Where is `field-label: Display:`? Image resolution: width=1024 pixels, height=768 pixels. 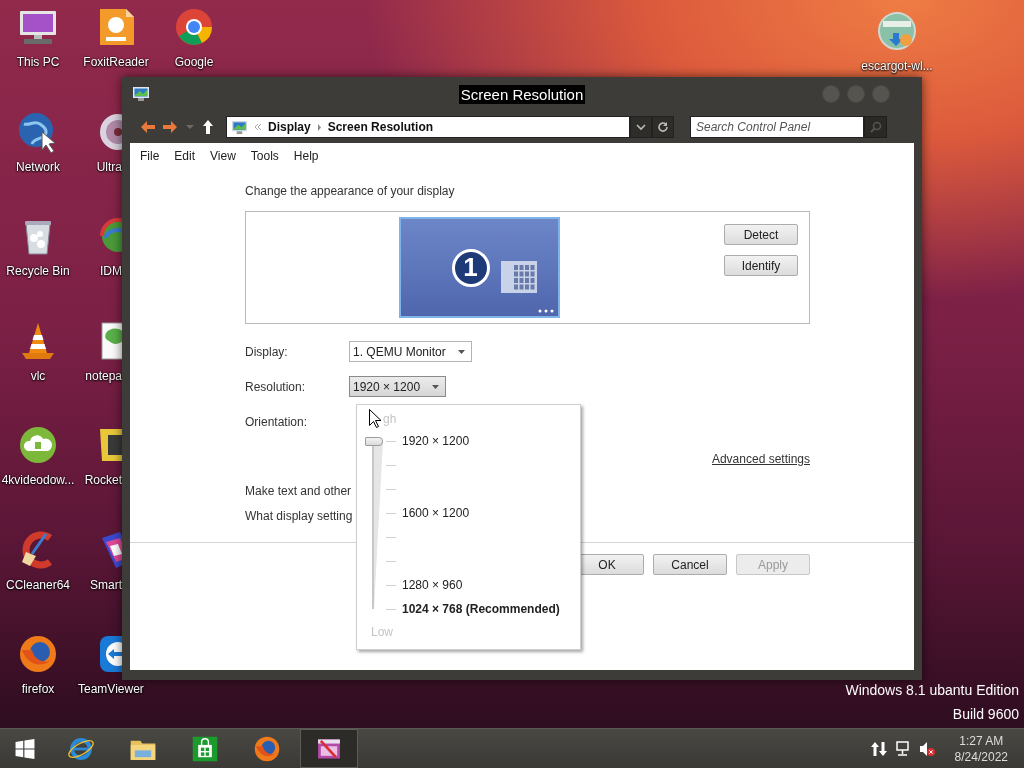
field-label: Display: is located at coordinates (267, 351).